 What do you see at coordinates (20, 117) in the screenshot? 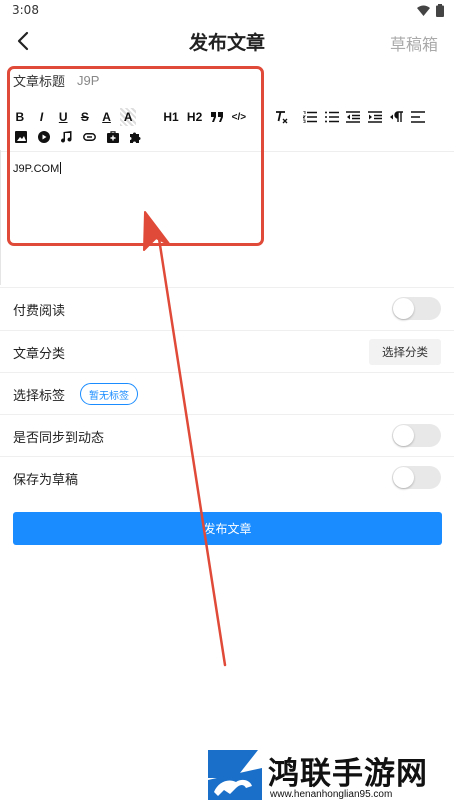
I see `bold-button: B` at bounding box center [20, 117].